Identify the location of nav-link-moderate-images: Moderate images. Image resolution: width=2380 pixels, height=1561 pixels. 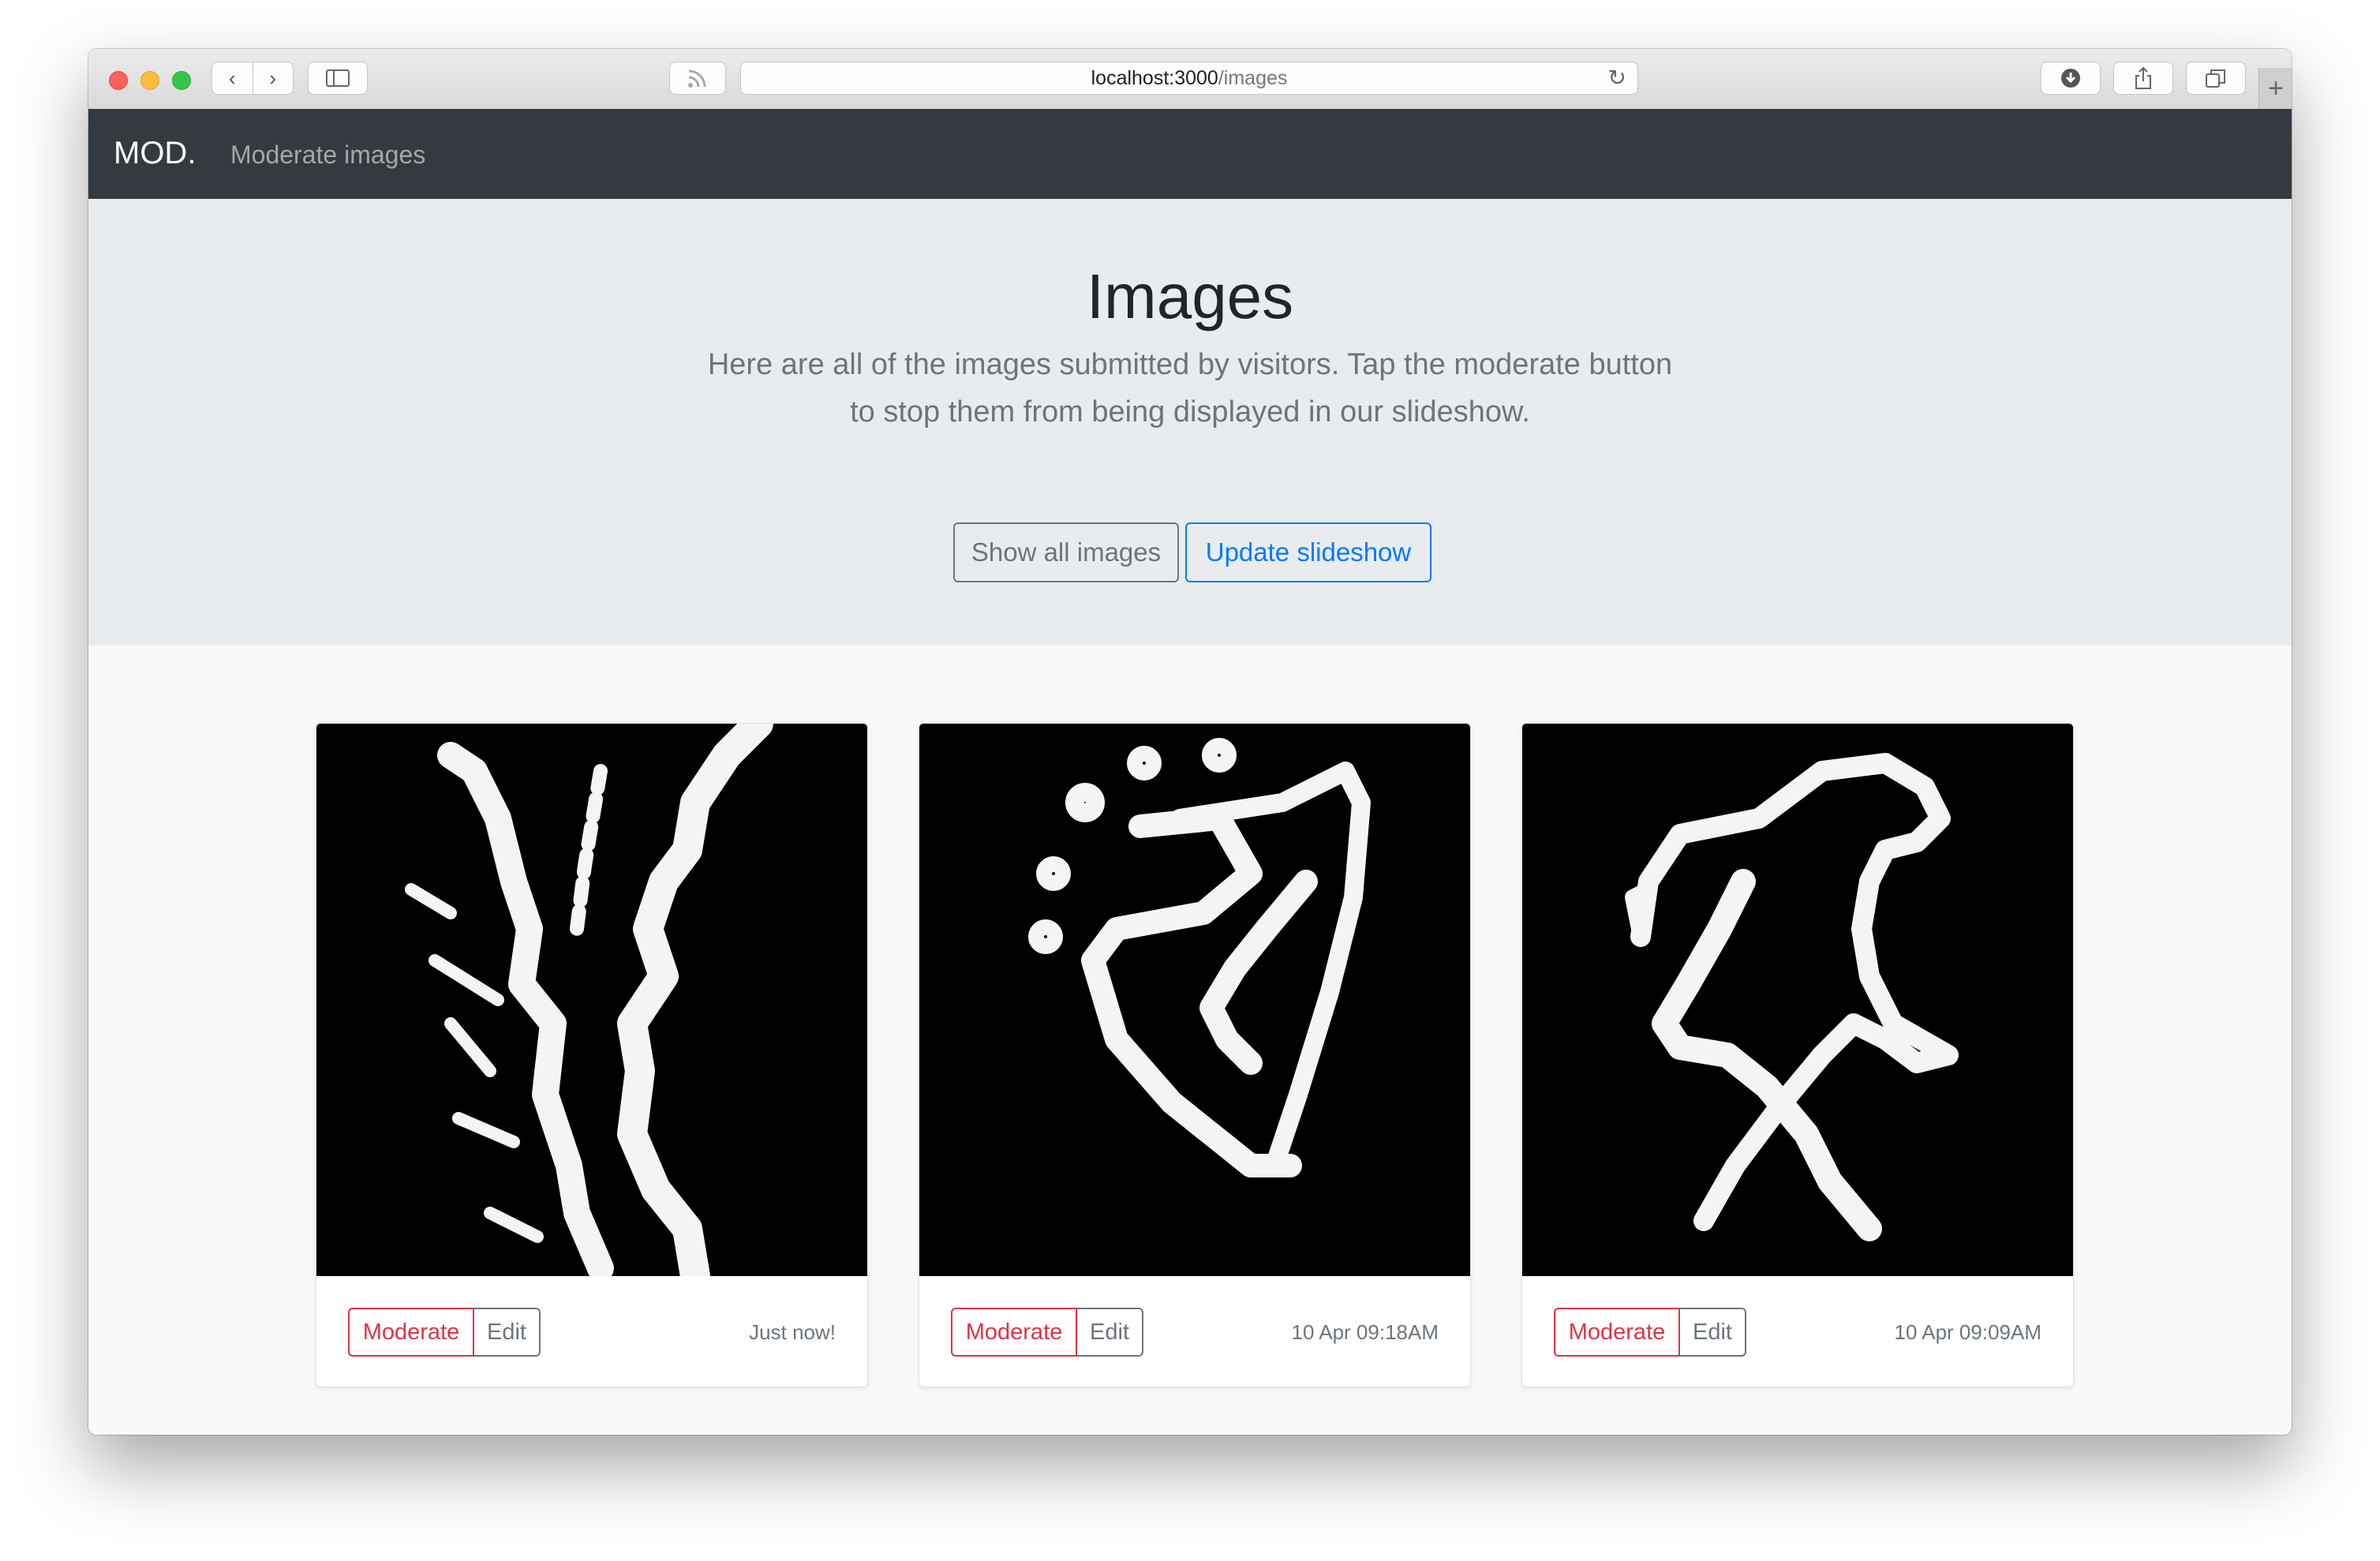
(327, 155).